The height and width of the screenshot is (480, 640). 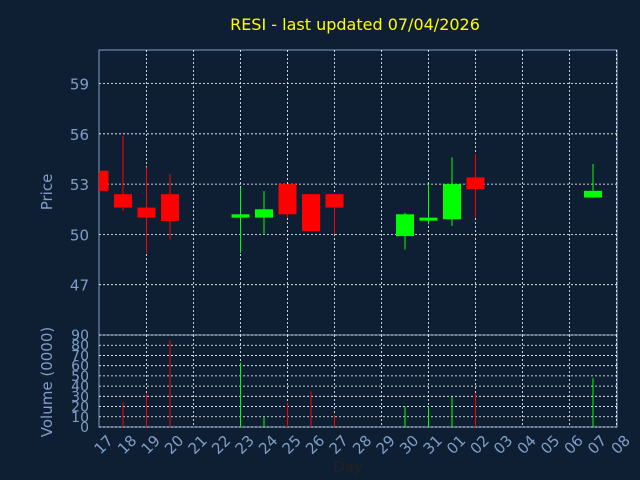 What do you see at coordinates (348, 467) in the screenshot?
I see `x-axis-label: Day` at bounding box center [348, 467].